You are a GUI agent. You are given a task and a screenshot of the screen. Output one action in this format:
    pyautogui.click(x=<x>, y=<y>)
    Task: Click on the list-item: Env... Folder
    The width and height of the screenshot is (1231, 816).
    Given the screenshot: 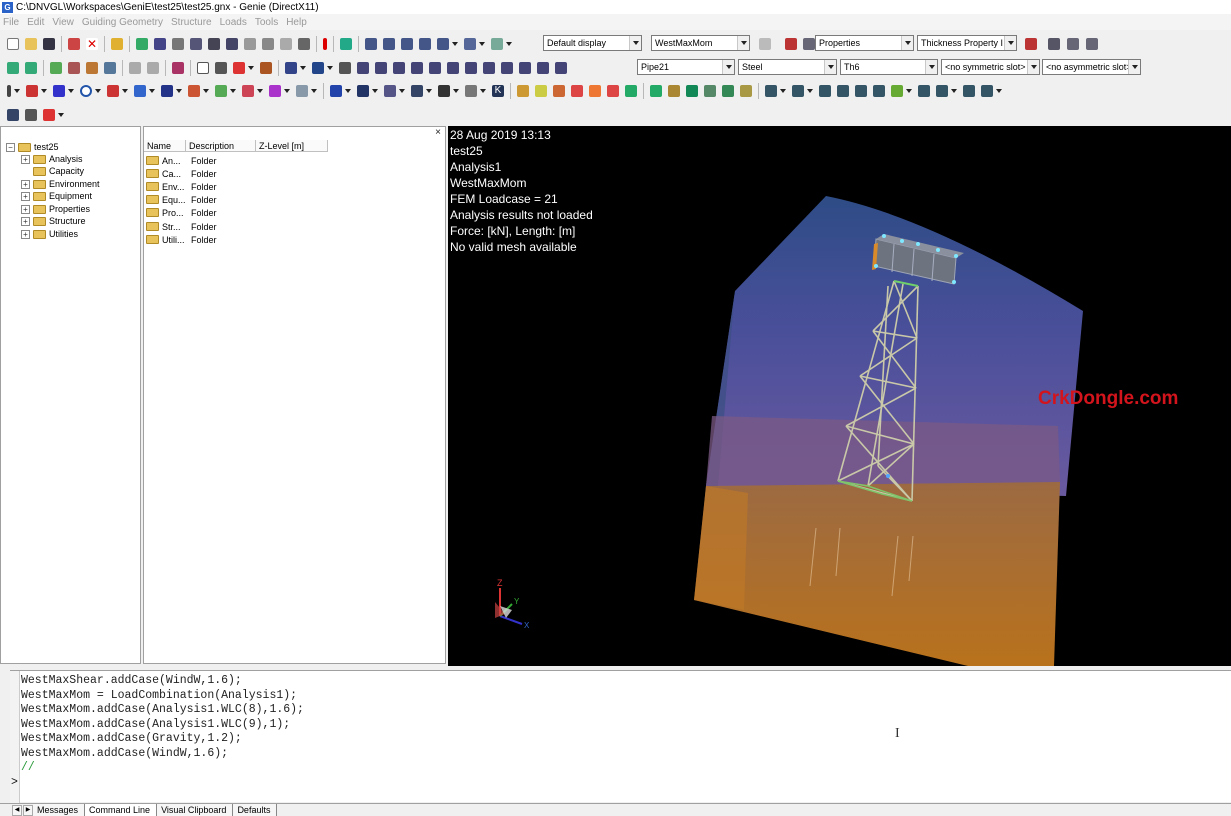 What is the action you would take?
    pyautogui.click(x=181, y=186)
    